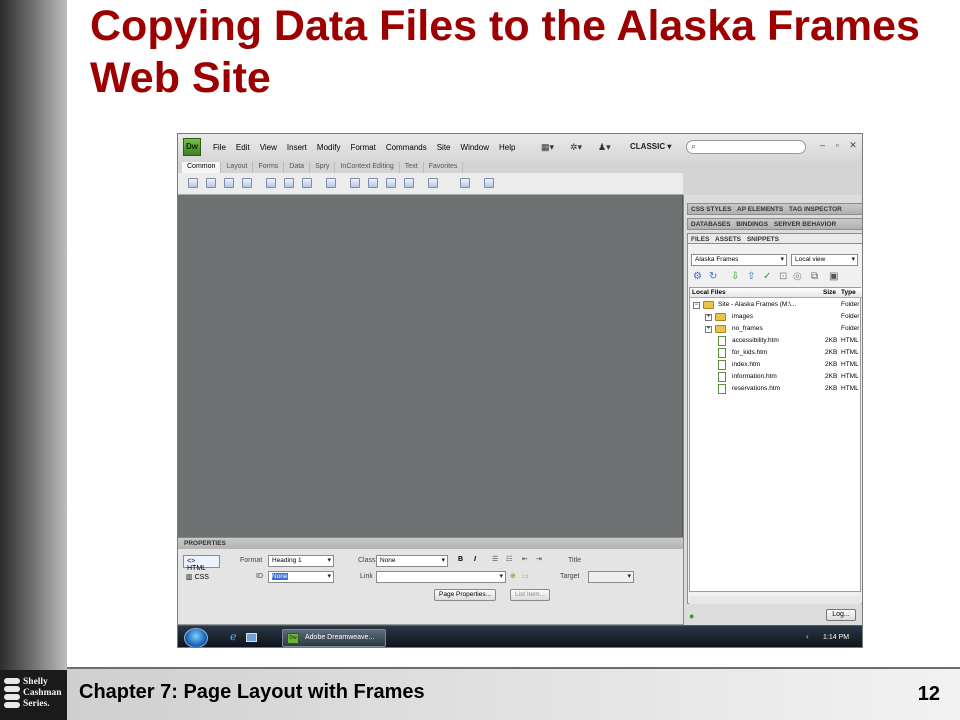 The height and width of the screenshot is (720, 960). What do you see at coordinates (201, 563) in the screenshot?
I see `html-mode-button: <> HTML` at bounding box center [201, 563].